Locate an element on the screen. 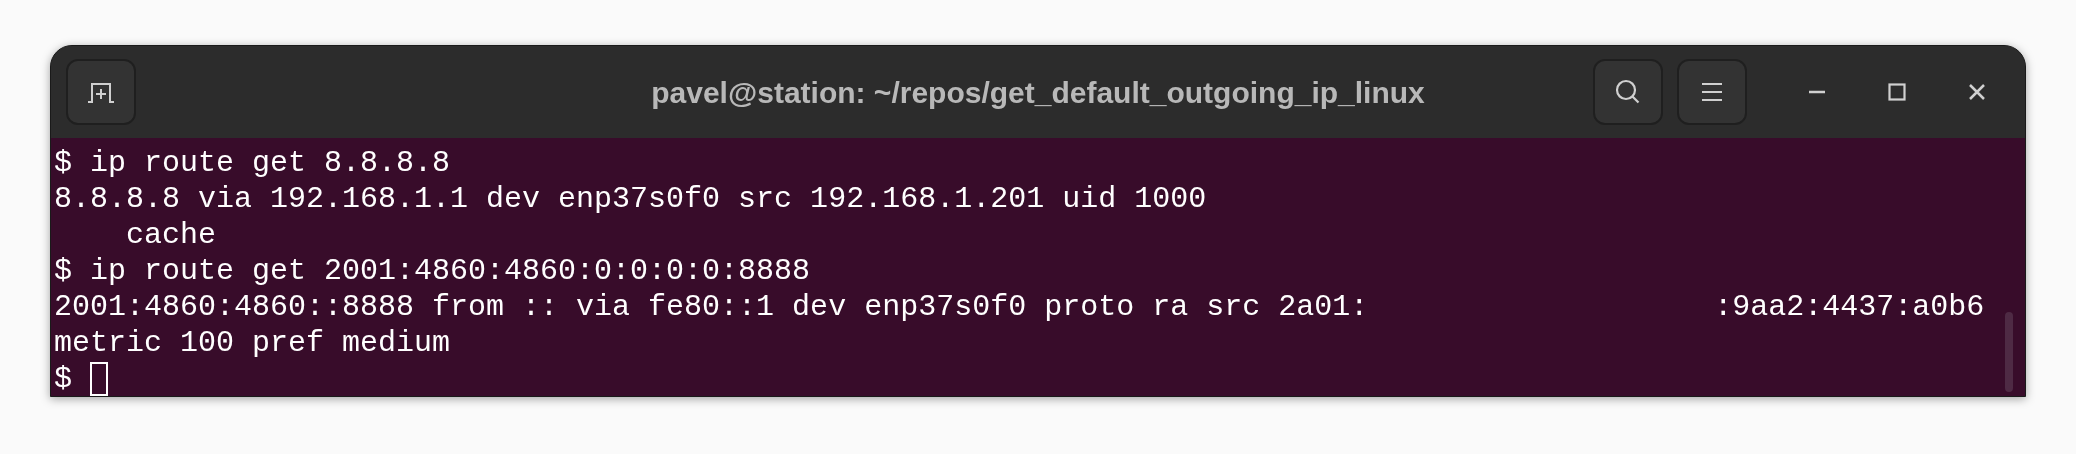 This screenshot has width=2076, height=454. prompt: $ is located at coordinates (63, 378).